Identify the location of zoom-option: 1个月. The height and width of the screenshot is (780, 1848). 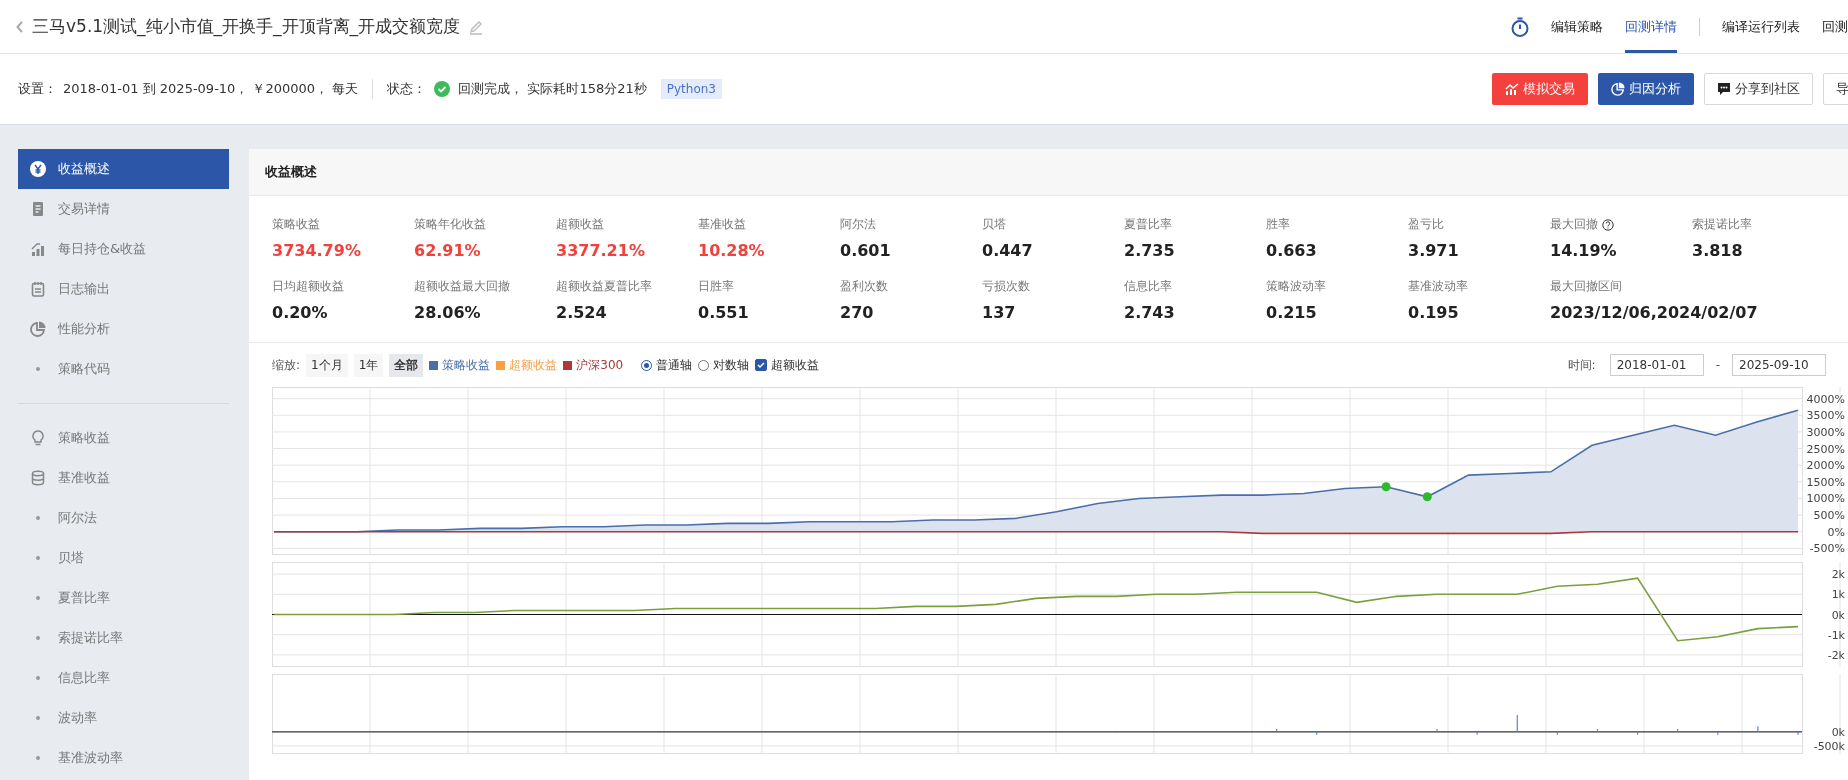
(327, 365).